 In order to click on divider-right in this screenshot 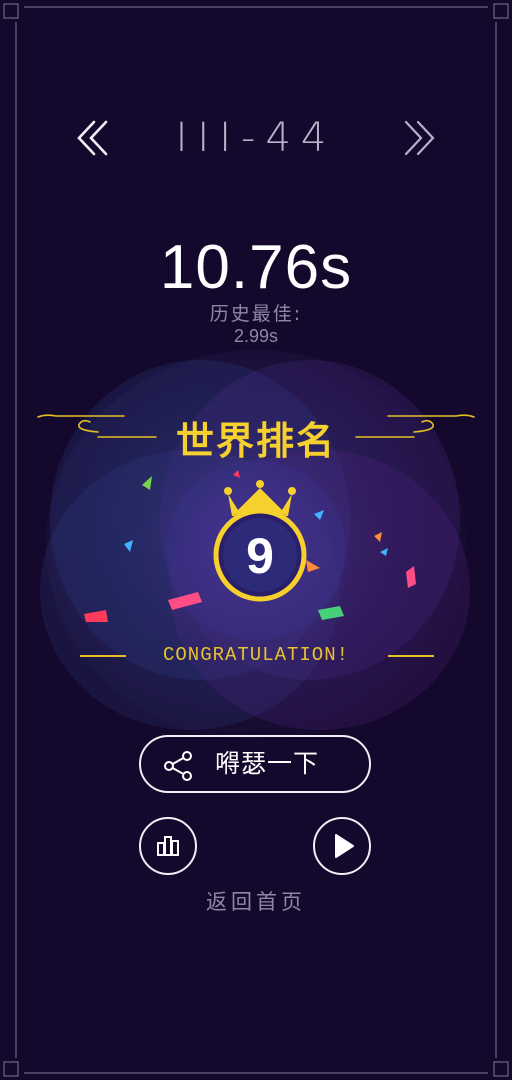, I will do `click(411, 656)`.